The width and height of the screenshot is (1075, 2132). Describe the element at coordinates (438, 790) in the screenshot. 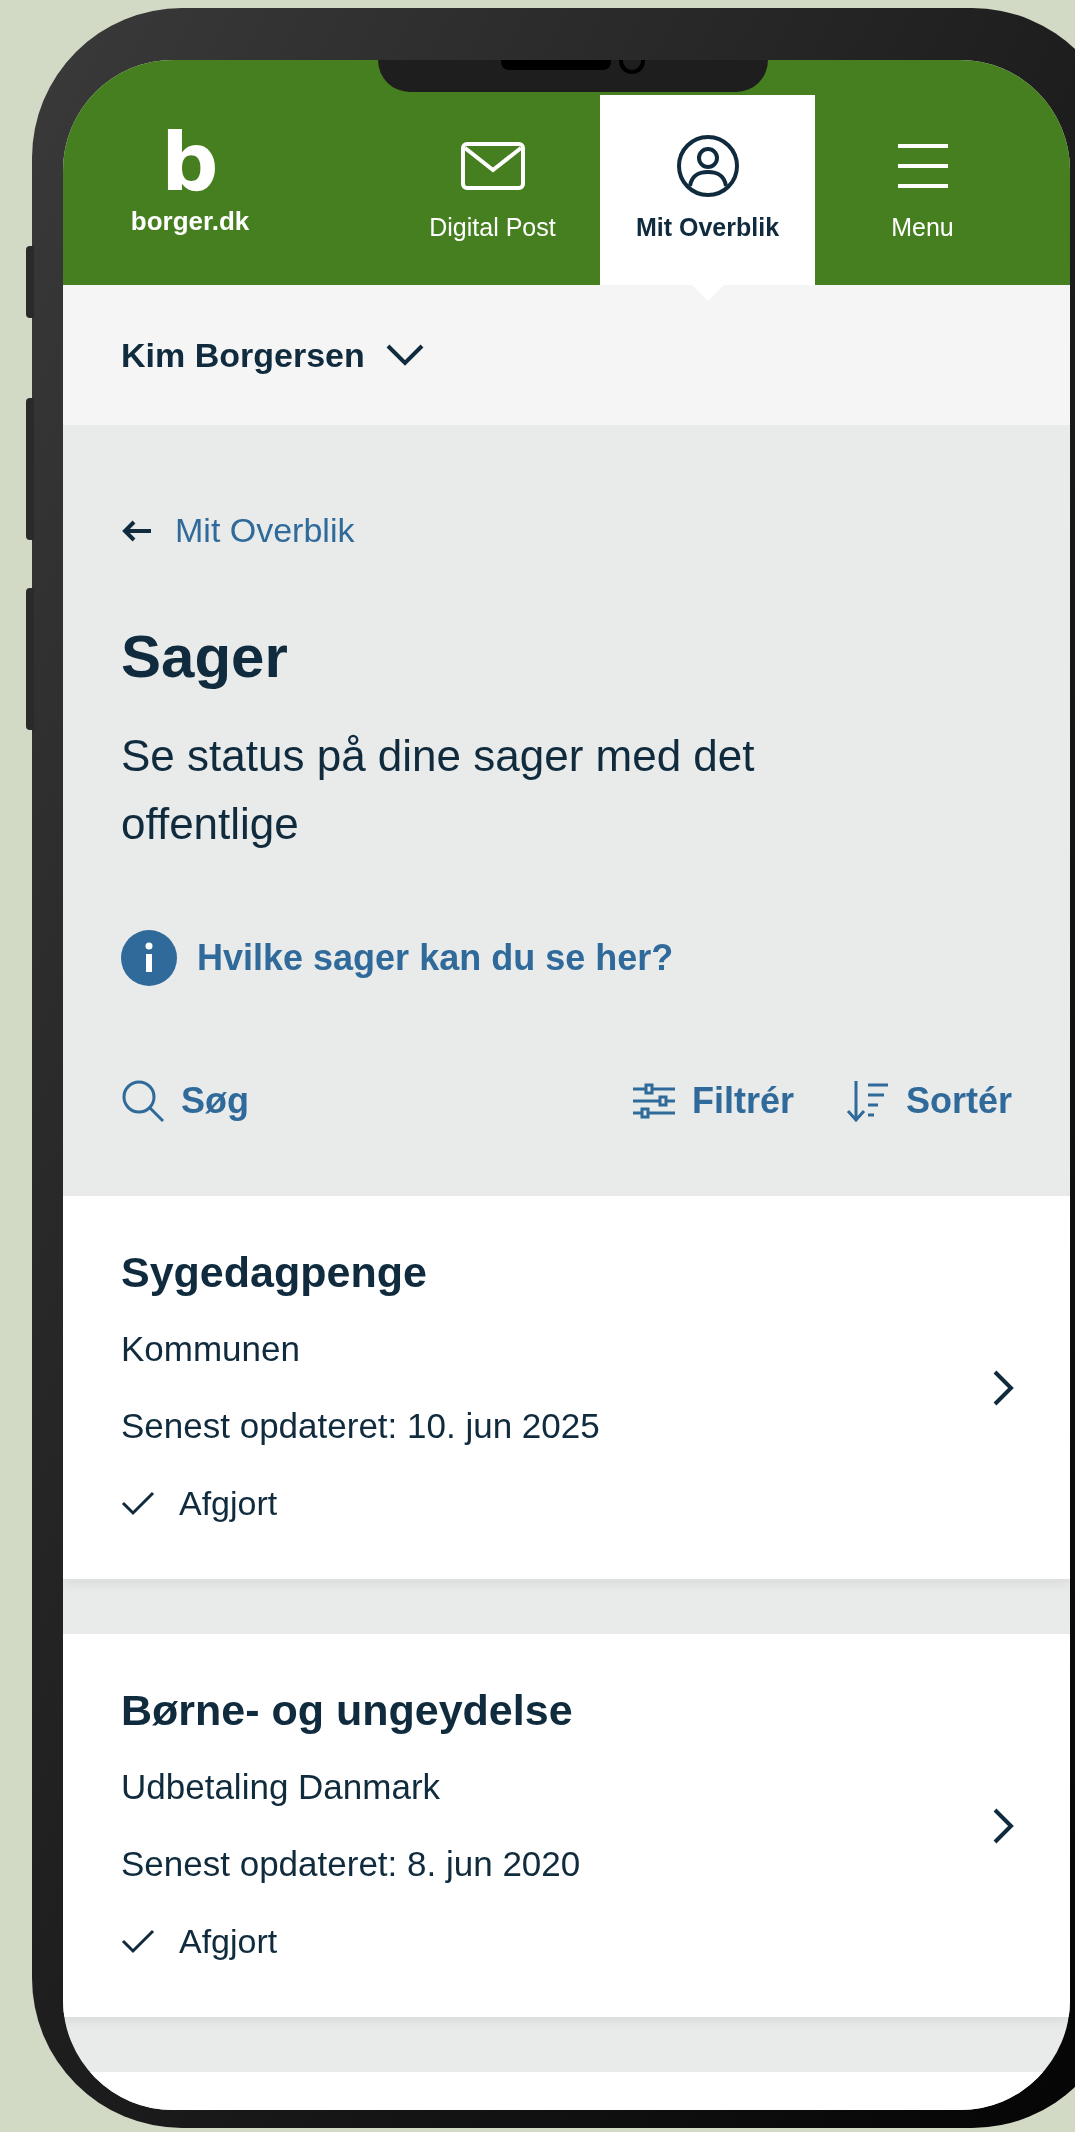

I see `page-description: Se status på dine sager med det offentlige` at that location.